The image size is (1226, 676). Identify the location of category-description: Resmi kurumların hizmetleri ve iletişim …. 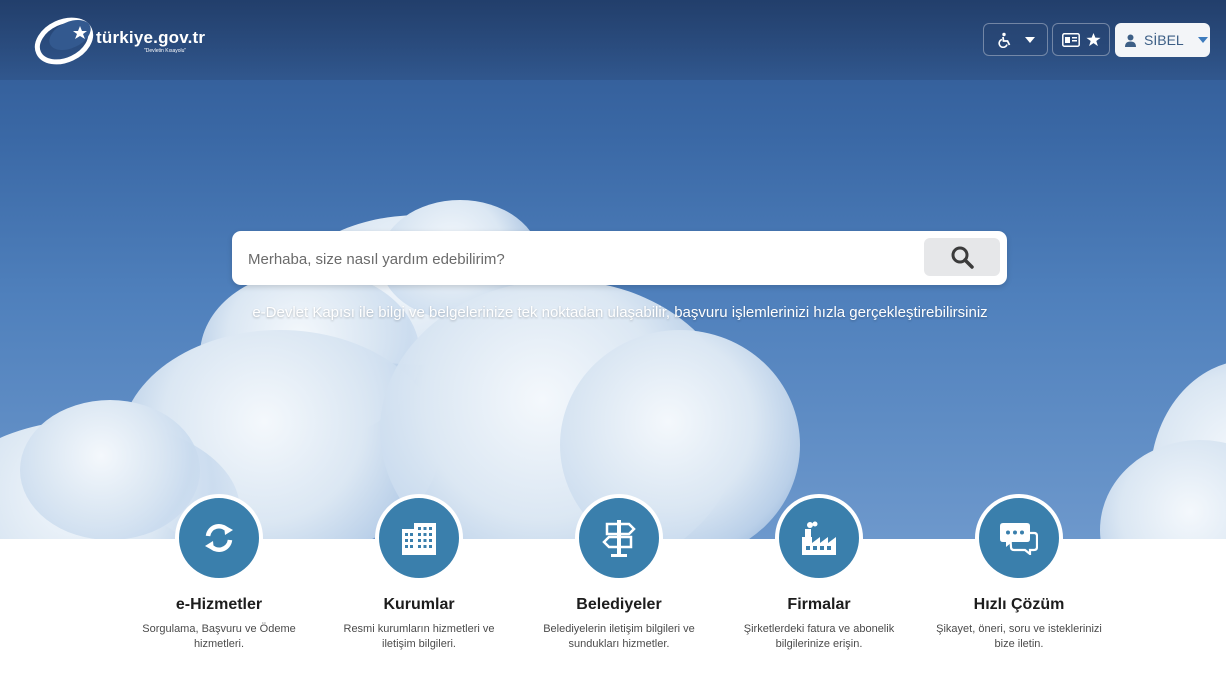
(419, 636).